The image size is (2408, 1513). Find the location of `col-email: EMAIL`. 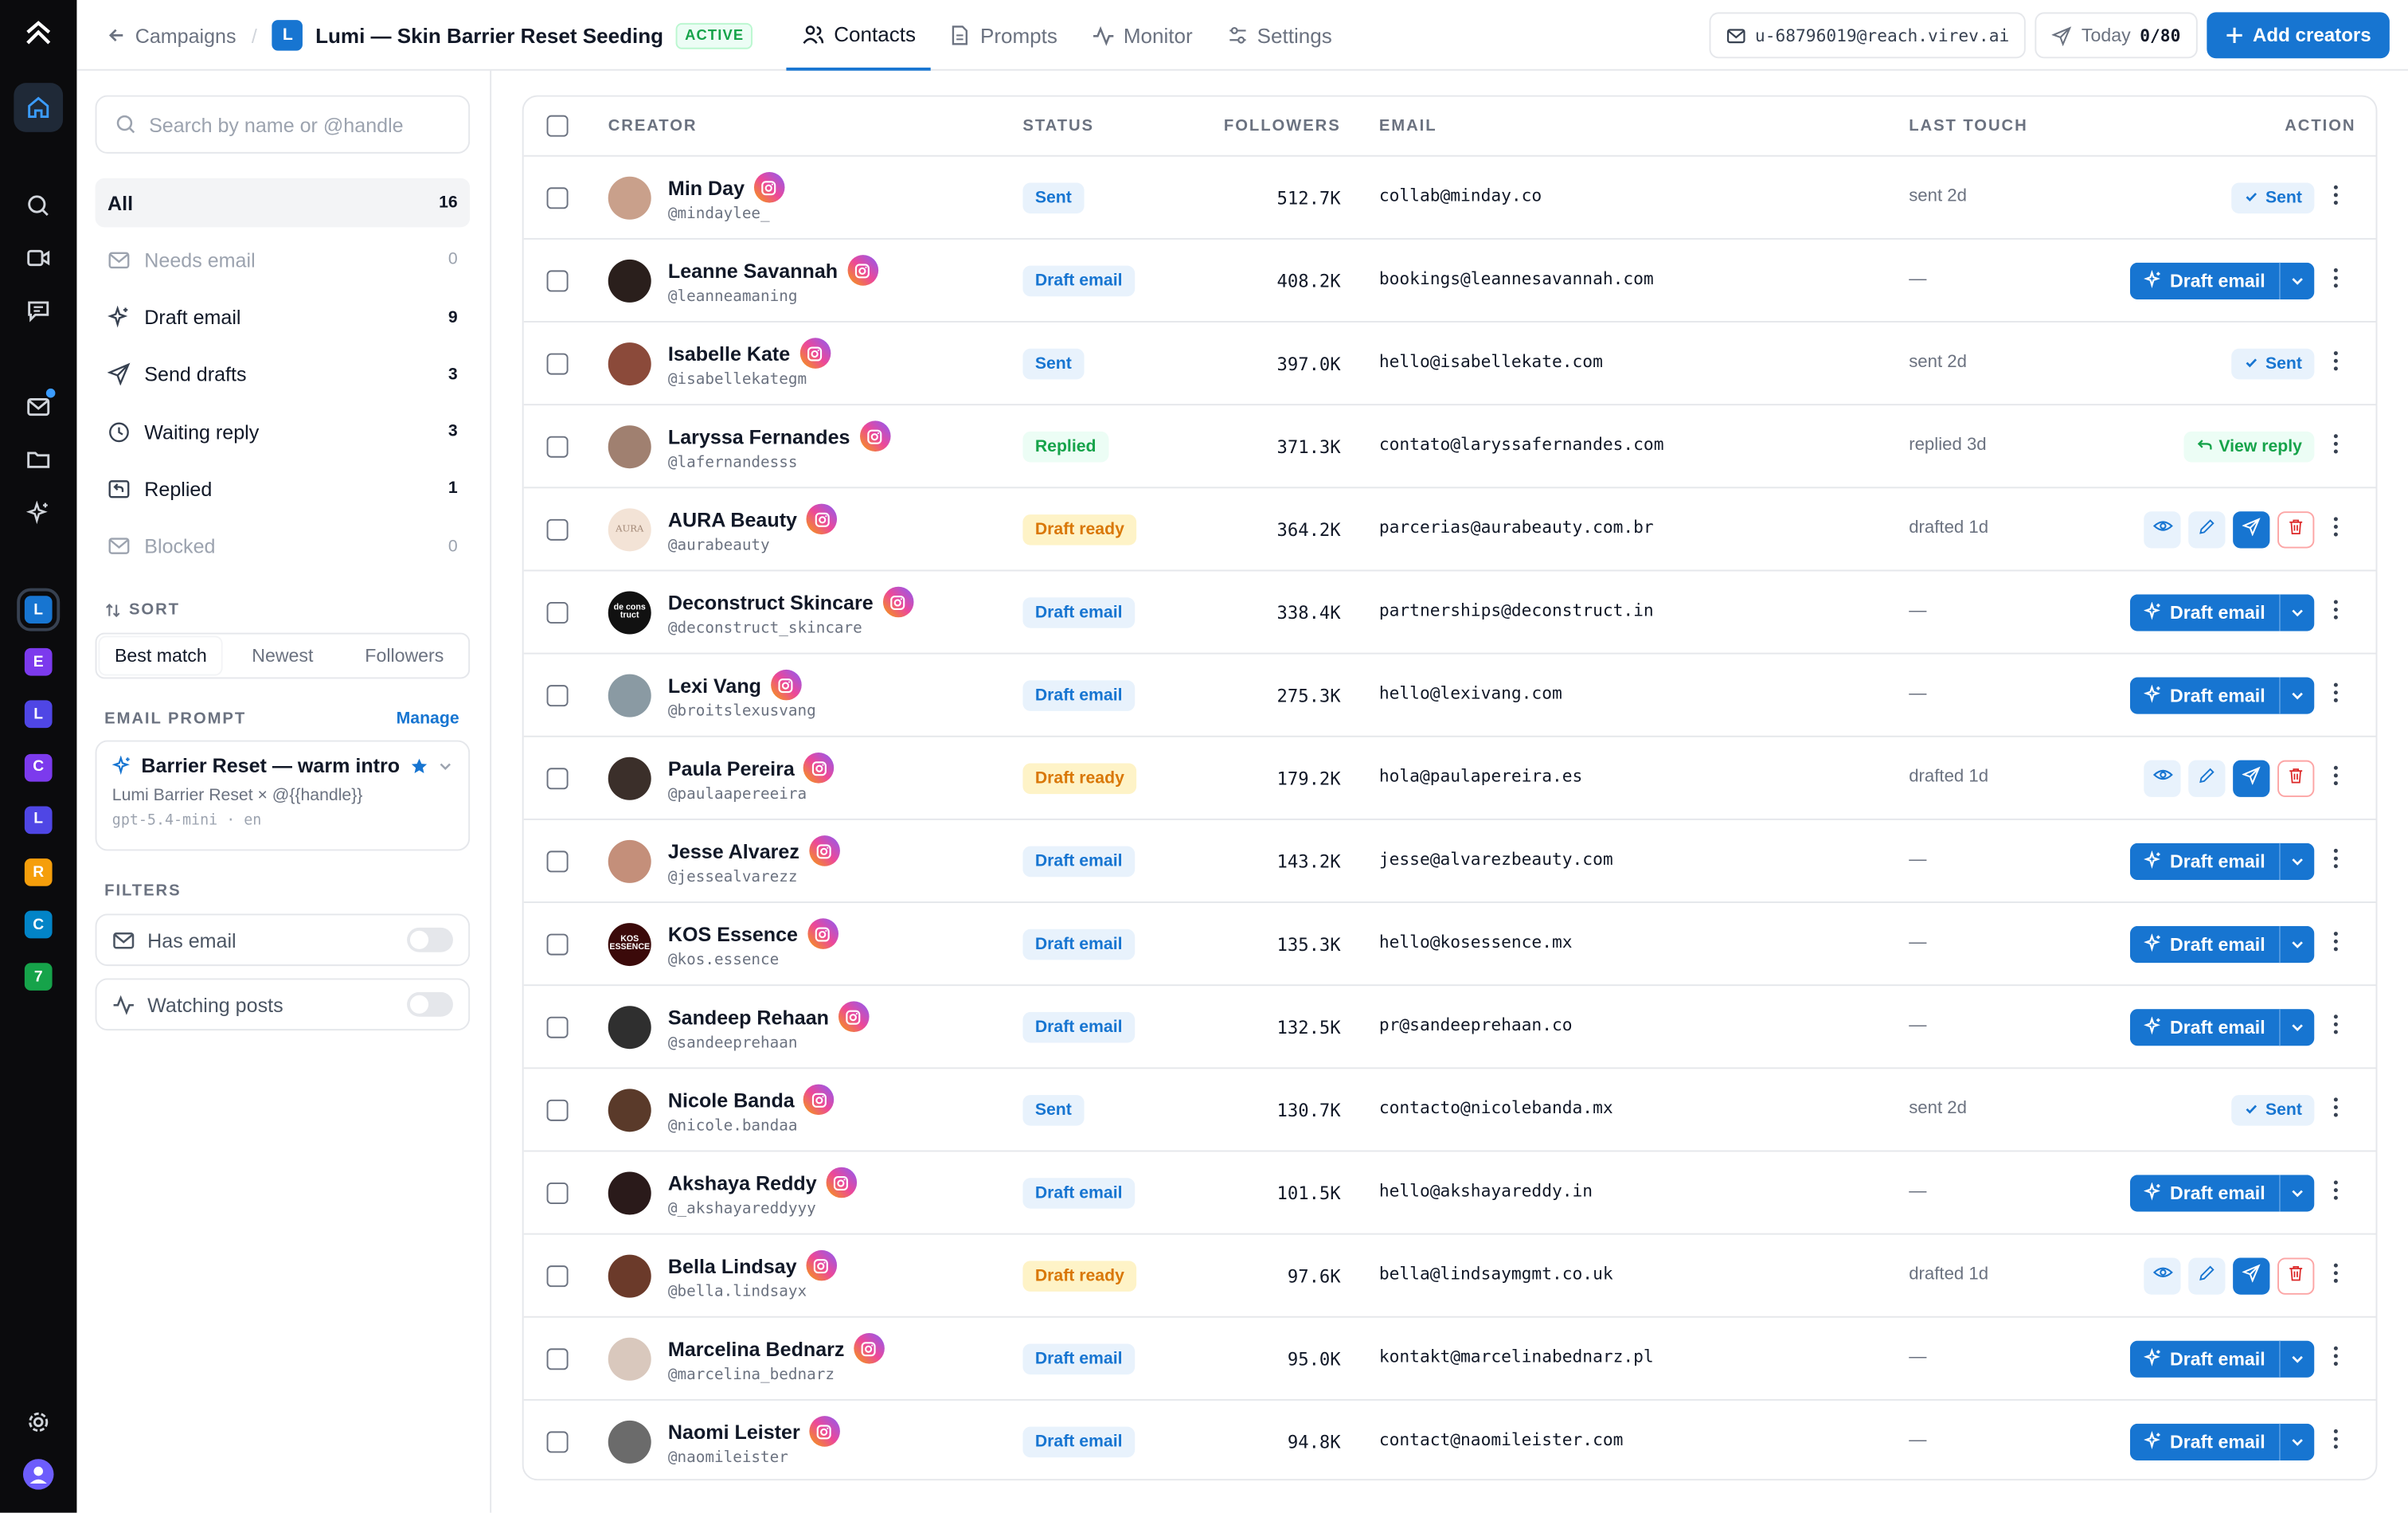

col-email: EMAIL is located at coordinates (1408, 126).